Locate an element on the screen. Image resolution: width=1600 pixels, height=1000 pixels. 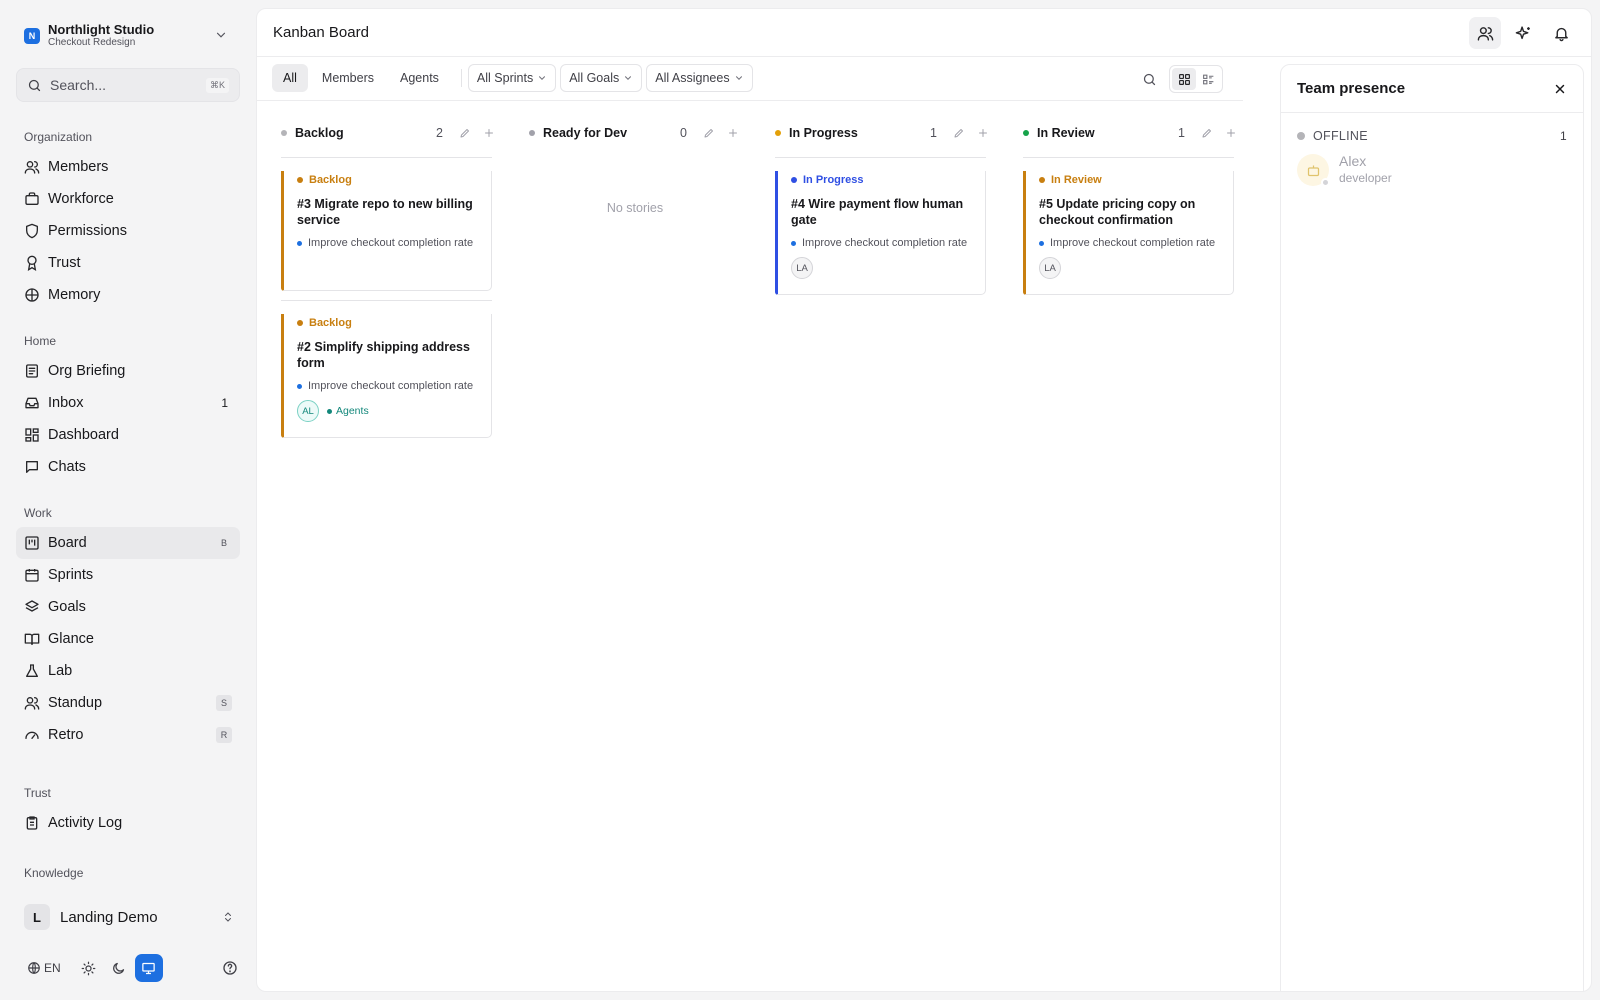
shortcut-badge: R is located at coordinates (224, 735).